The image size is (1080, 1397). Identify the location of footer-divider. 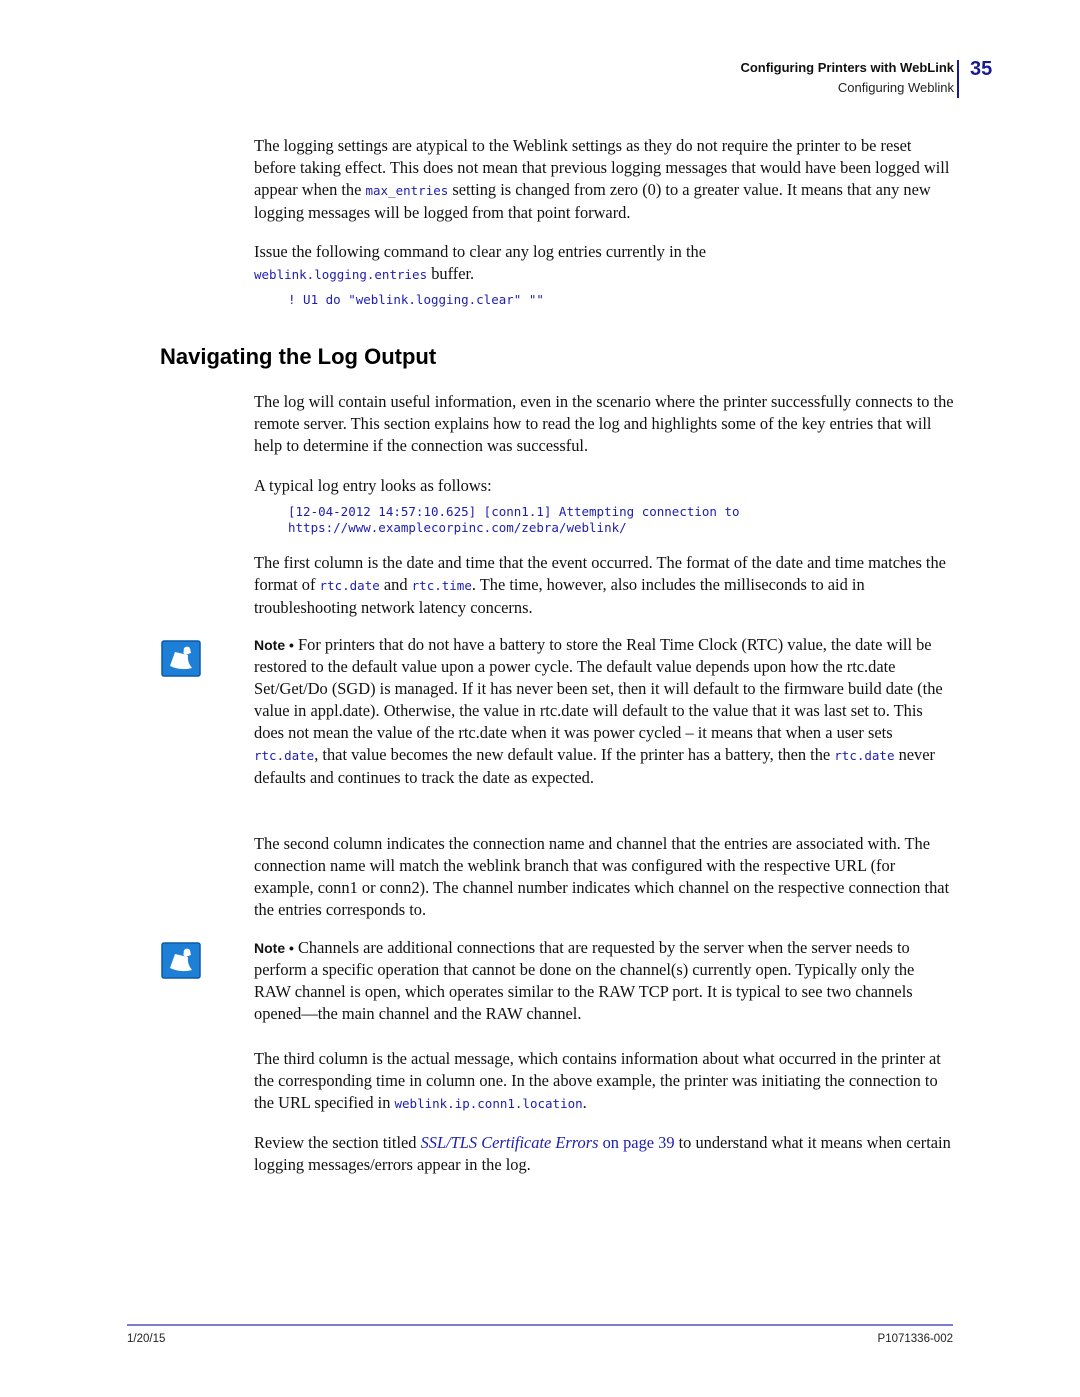
(540, 1325).